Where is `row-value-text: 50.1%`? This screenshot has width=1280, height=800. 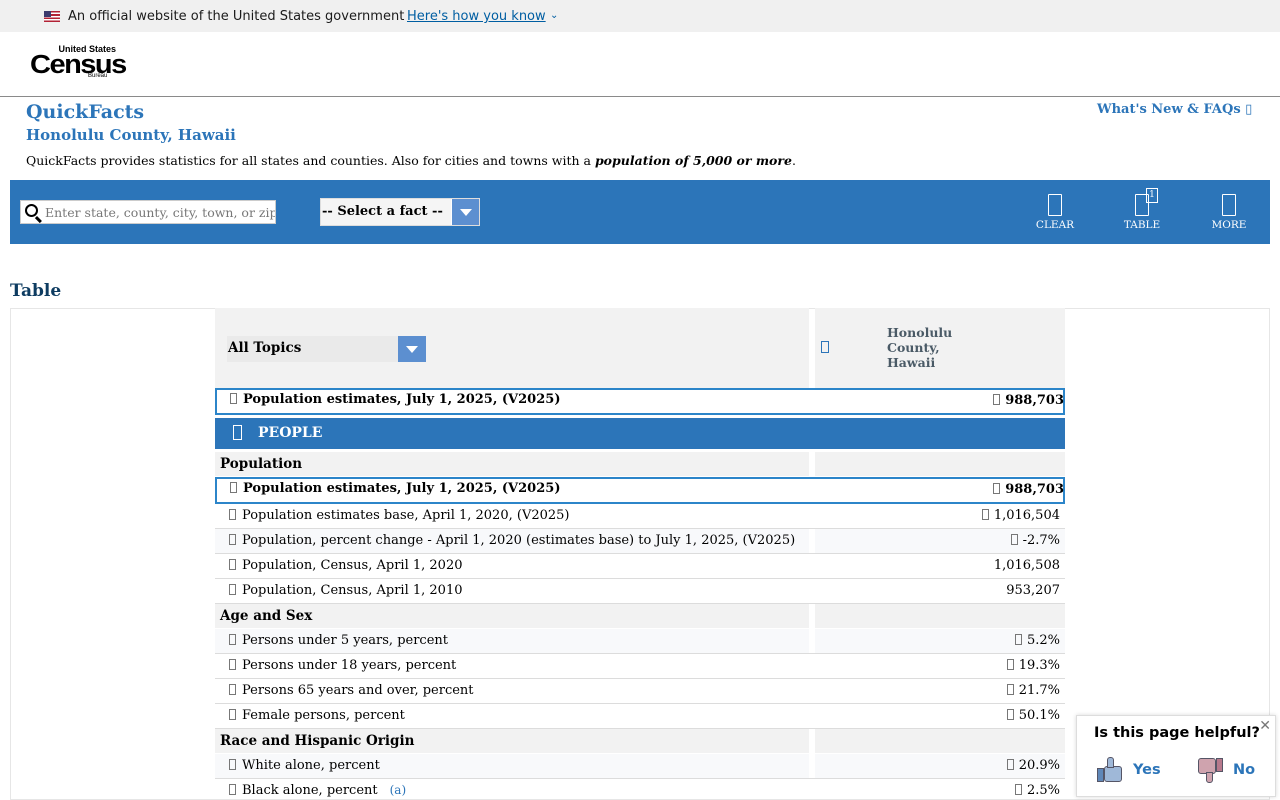
row-value-text: 50.1% is located at coordinates (1039, 715).